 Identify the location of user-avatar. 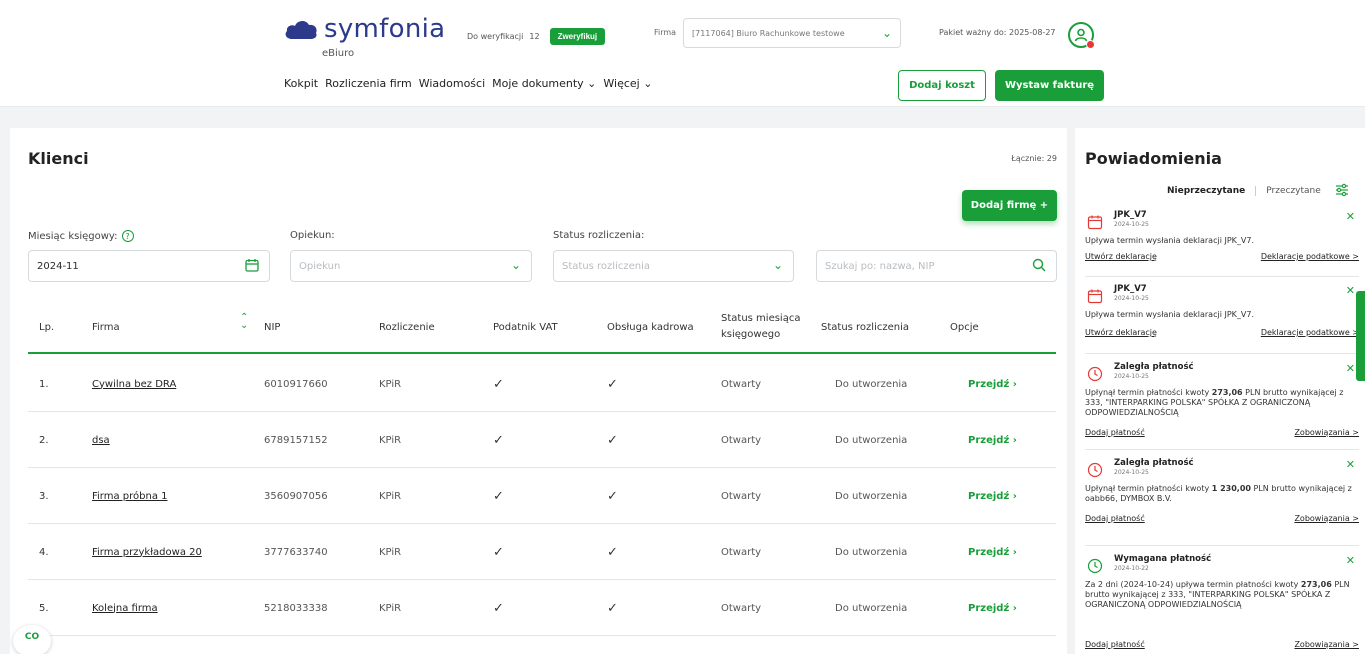
(1081, 35).